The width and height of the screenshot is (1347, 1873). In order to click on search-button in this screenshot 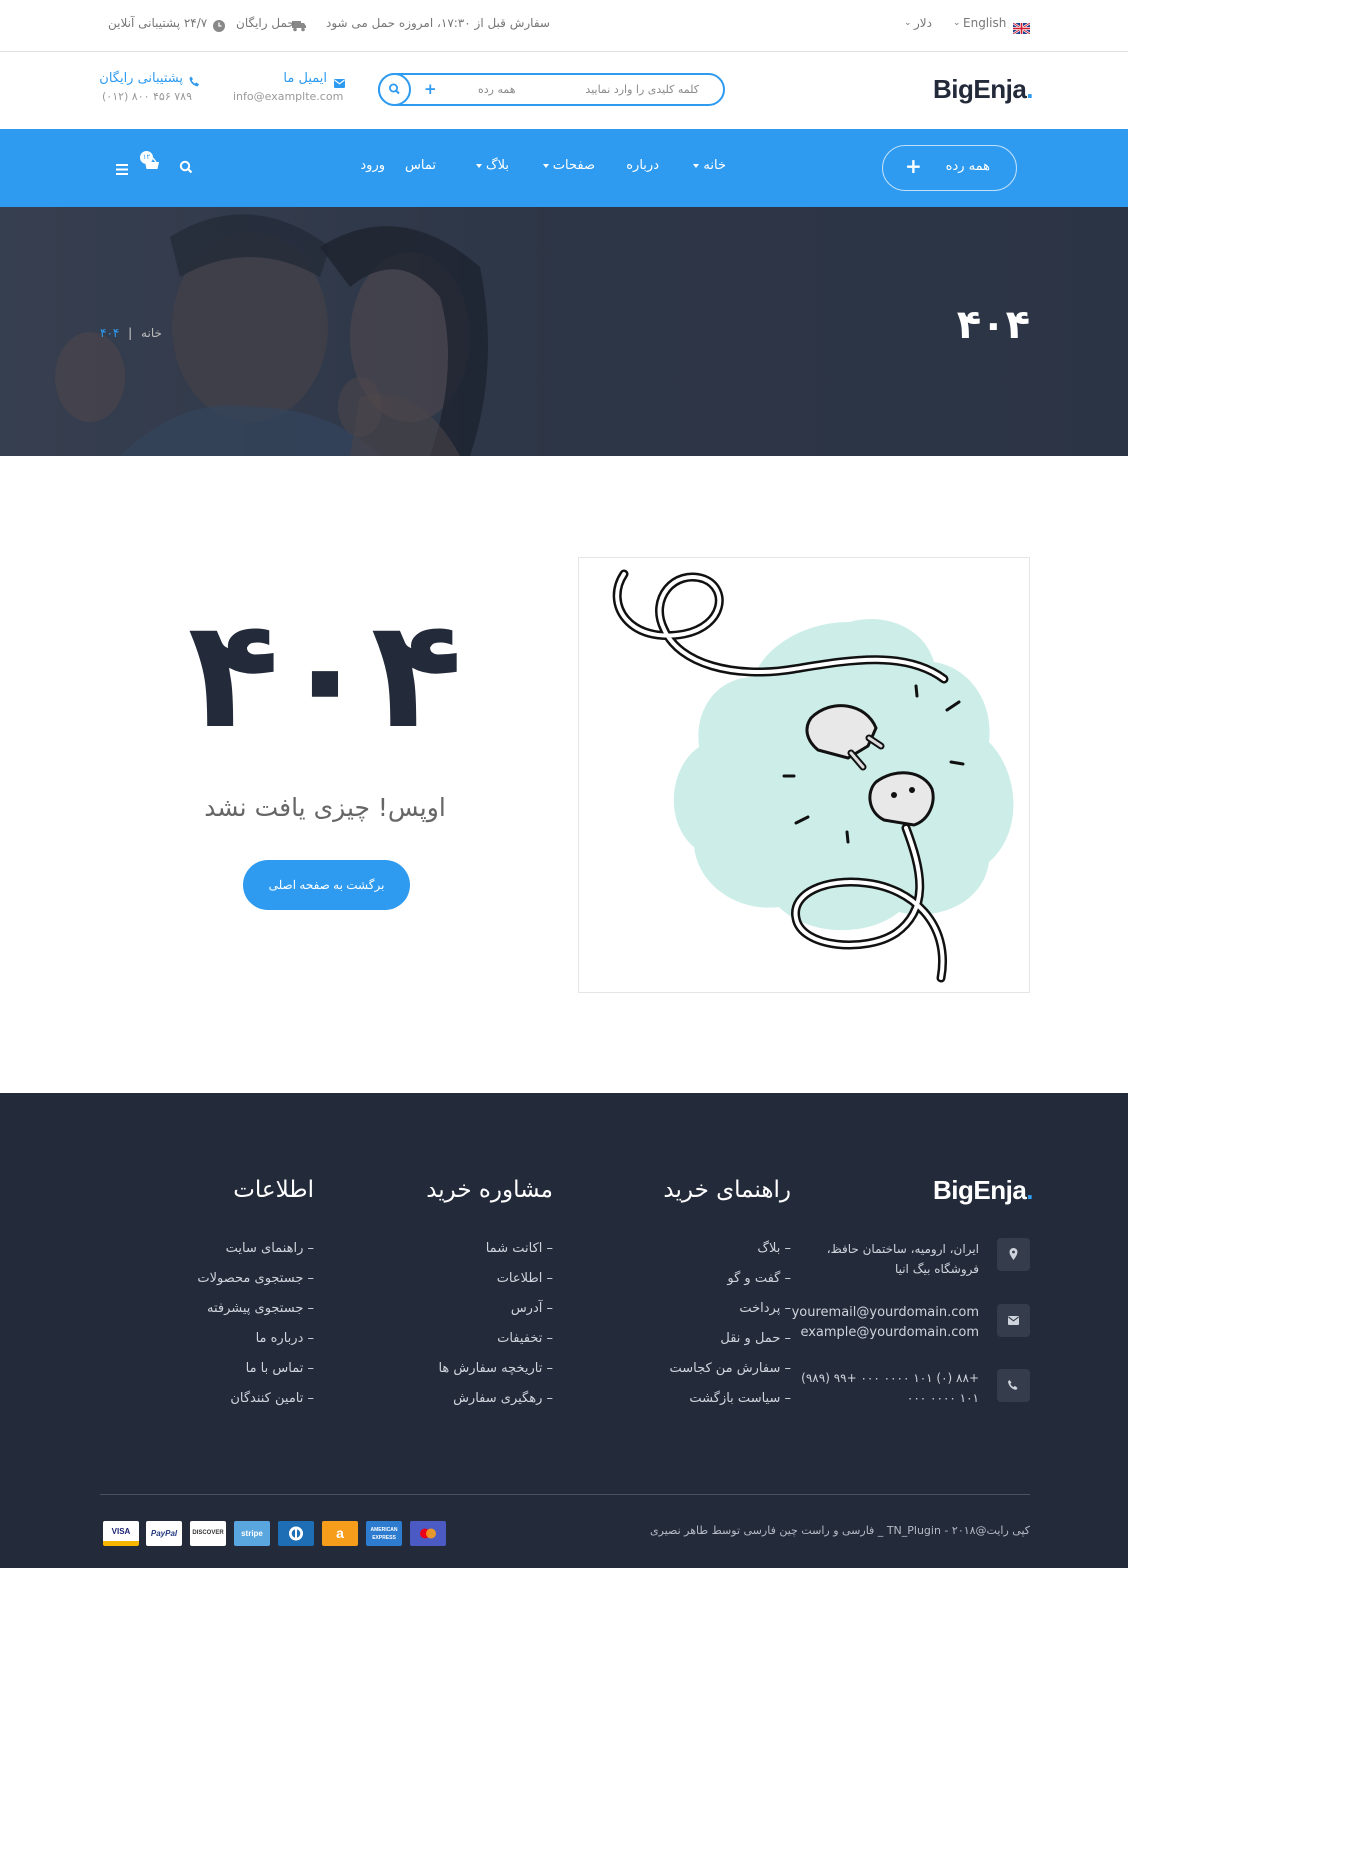, I will do `click(394, 89)`.